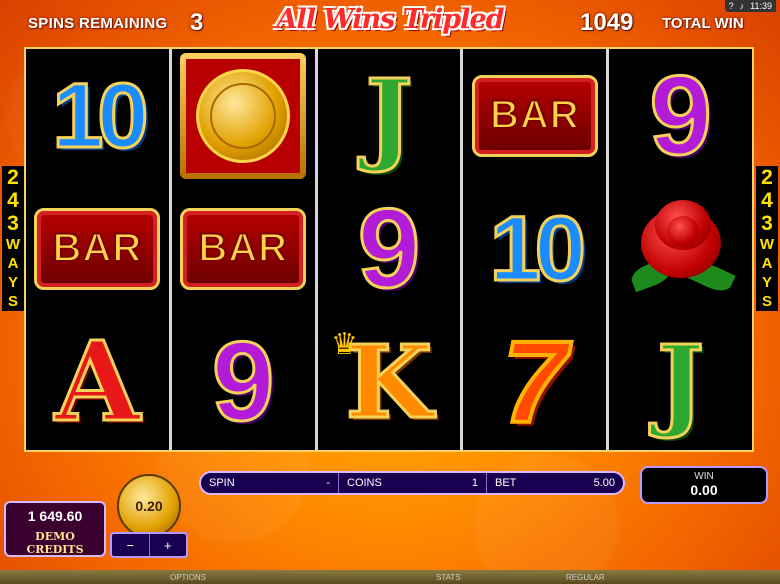 This screenshot has height=584, width=780. What do you see at coordinates (448, 577) in the screenshot?
I see `stats-button: STATS` at bounding box center [448, 577].